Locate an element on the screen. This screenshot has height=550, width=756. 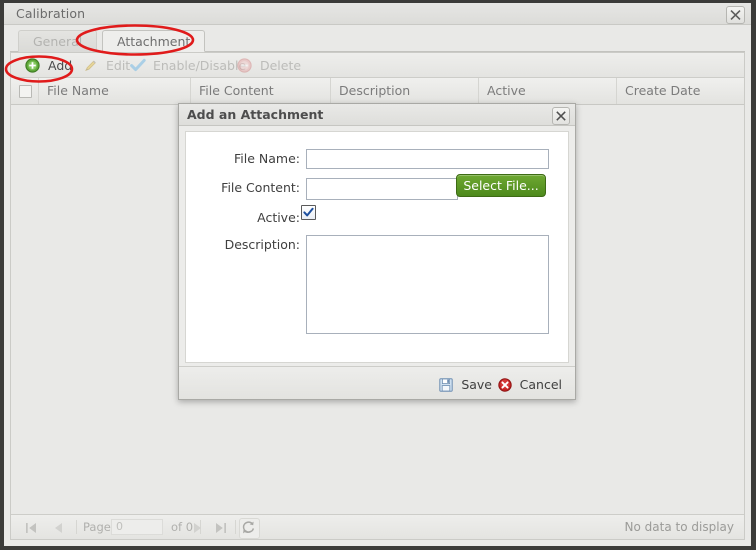
delete-button: Delete is located at coordinates (269, 65).